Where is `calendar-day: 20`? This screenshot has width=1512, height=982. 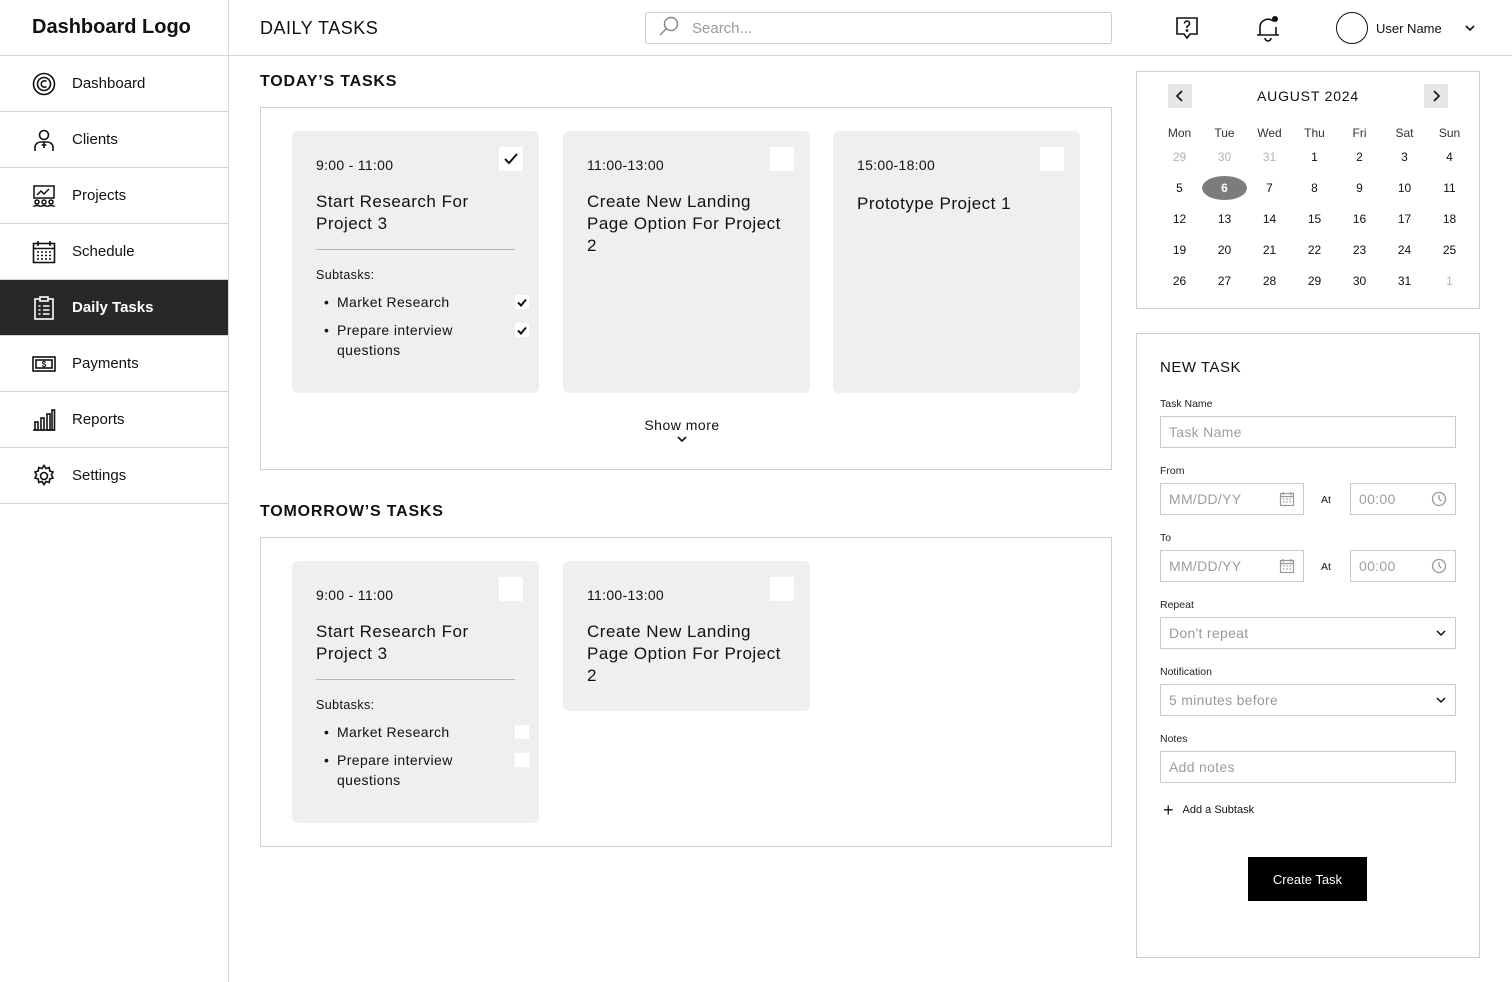 calendar-day: 20 is located at coordinates (1224, 250).